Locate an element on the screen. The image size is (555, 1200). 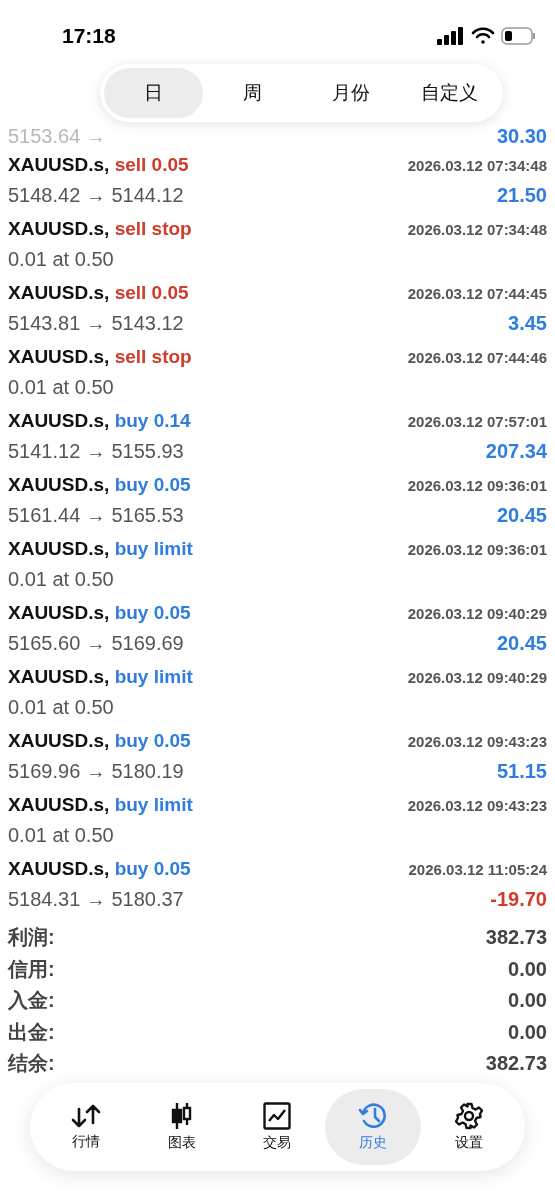
deal-profit: 21.50 is located at coordinates (521, 195).